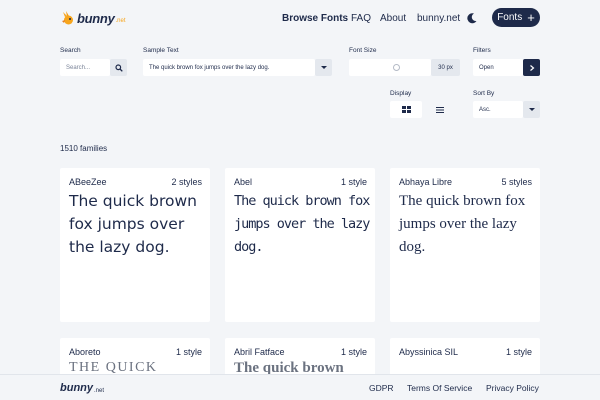  I want to click on filters-label: Filters, so click(482, 50).